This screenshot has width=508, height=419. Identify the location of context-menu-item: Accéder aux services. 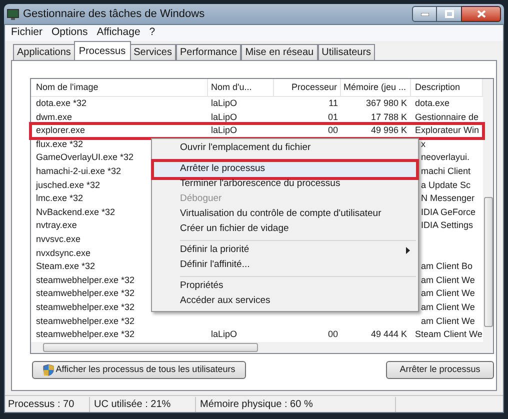
(285, 301).